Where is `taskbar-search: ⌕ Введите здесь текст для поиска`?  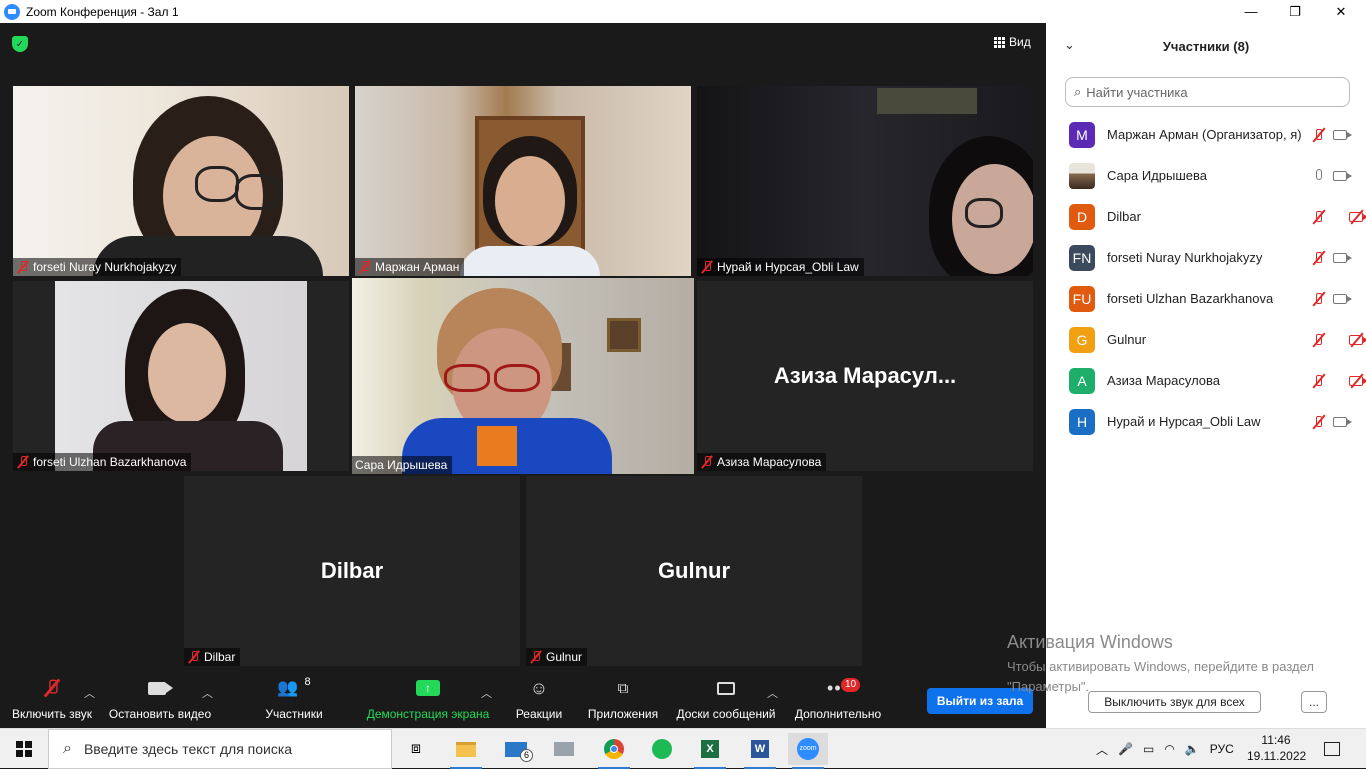 taskbar-search: ⌕ Введите здесь текст для поиска is located at coordinates (220, 749).